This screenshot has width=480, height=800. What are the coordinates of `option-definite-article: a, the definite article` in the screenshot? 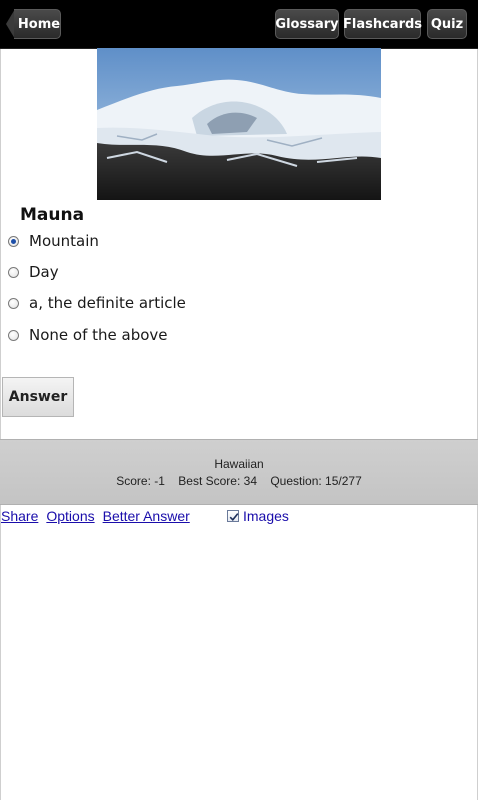 It's located at (97, 303).